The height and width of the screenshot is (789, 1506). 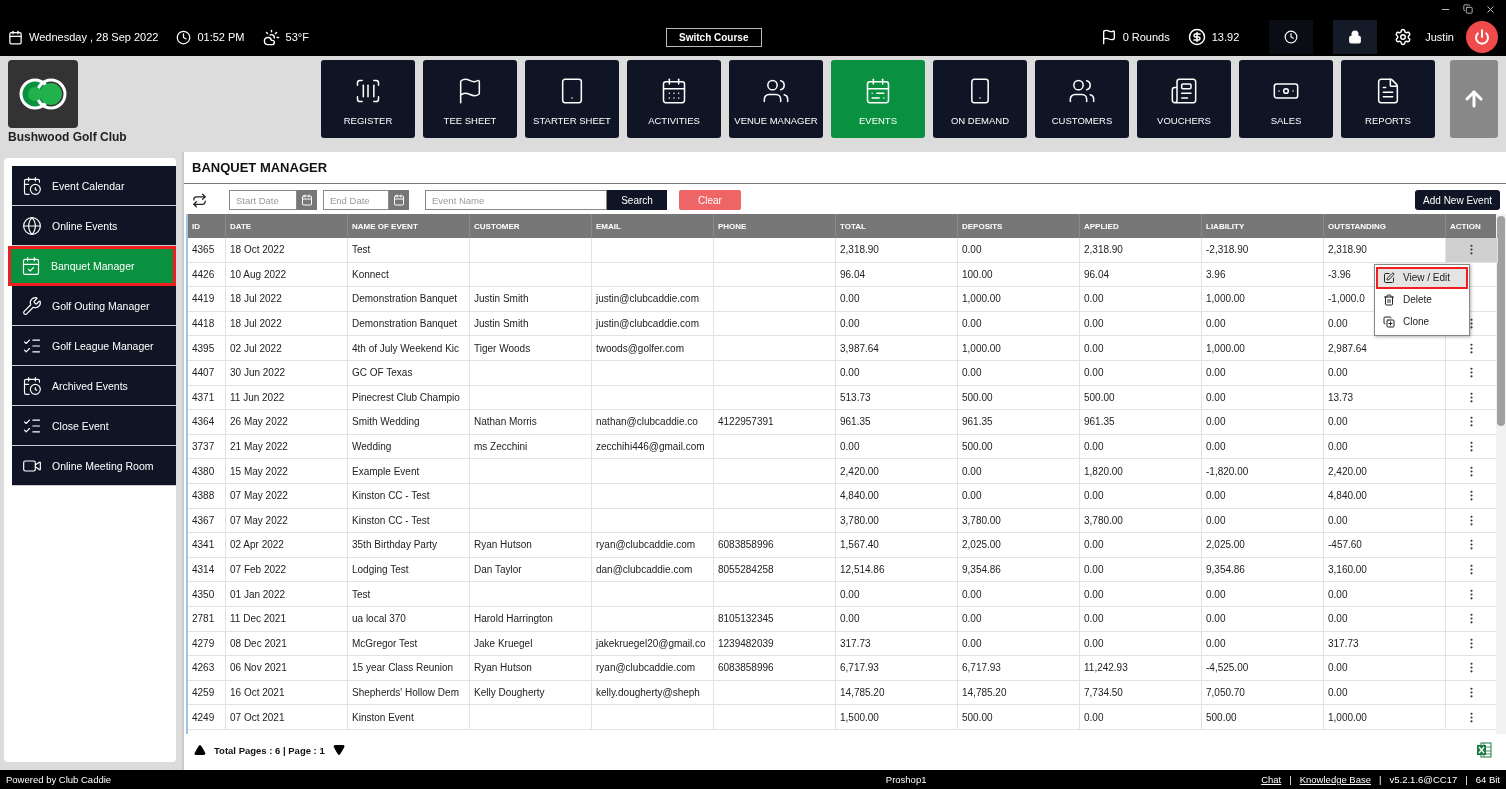 What do you see at coordinates (897, 348) in the screenshot?
I see `table-cell: 3,987.64` at bounding box center [897, 348].